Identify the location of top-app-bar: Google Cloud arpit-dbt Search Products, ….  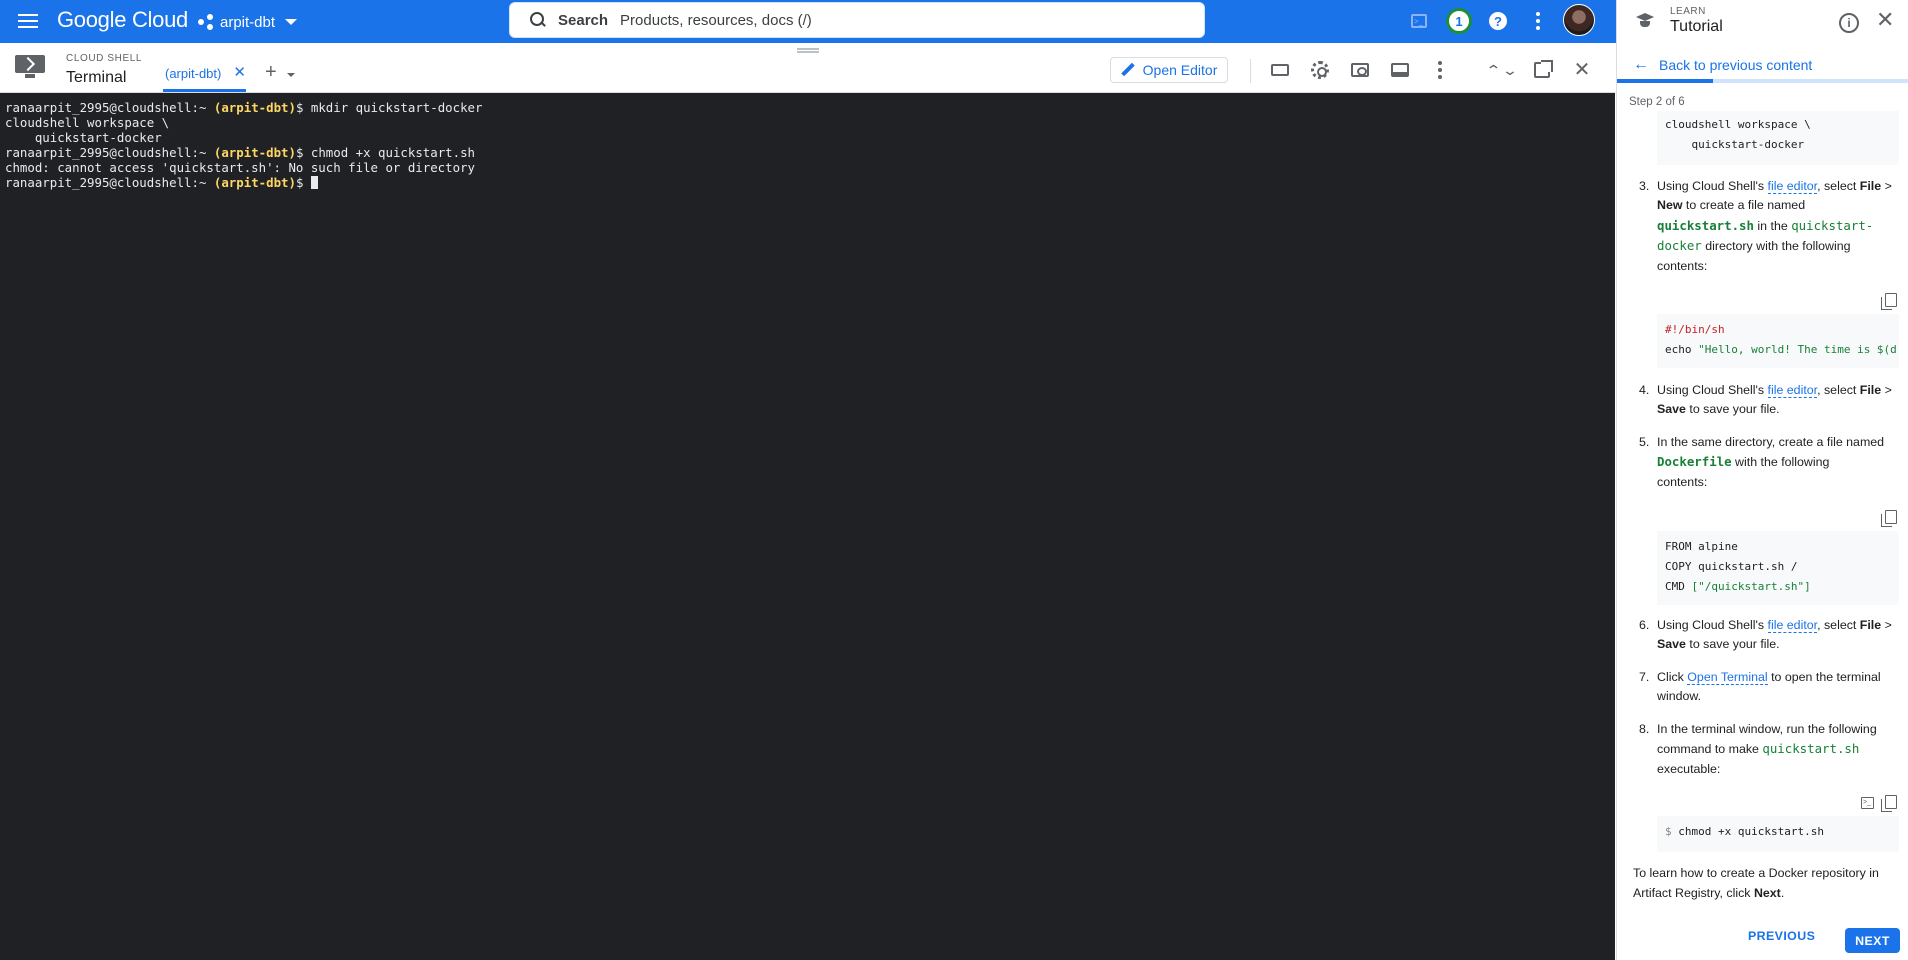
(808, 21).